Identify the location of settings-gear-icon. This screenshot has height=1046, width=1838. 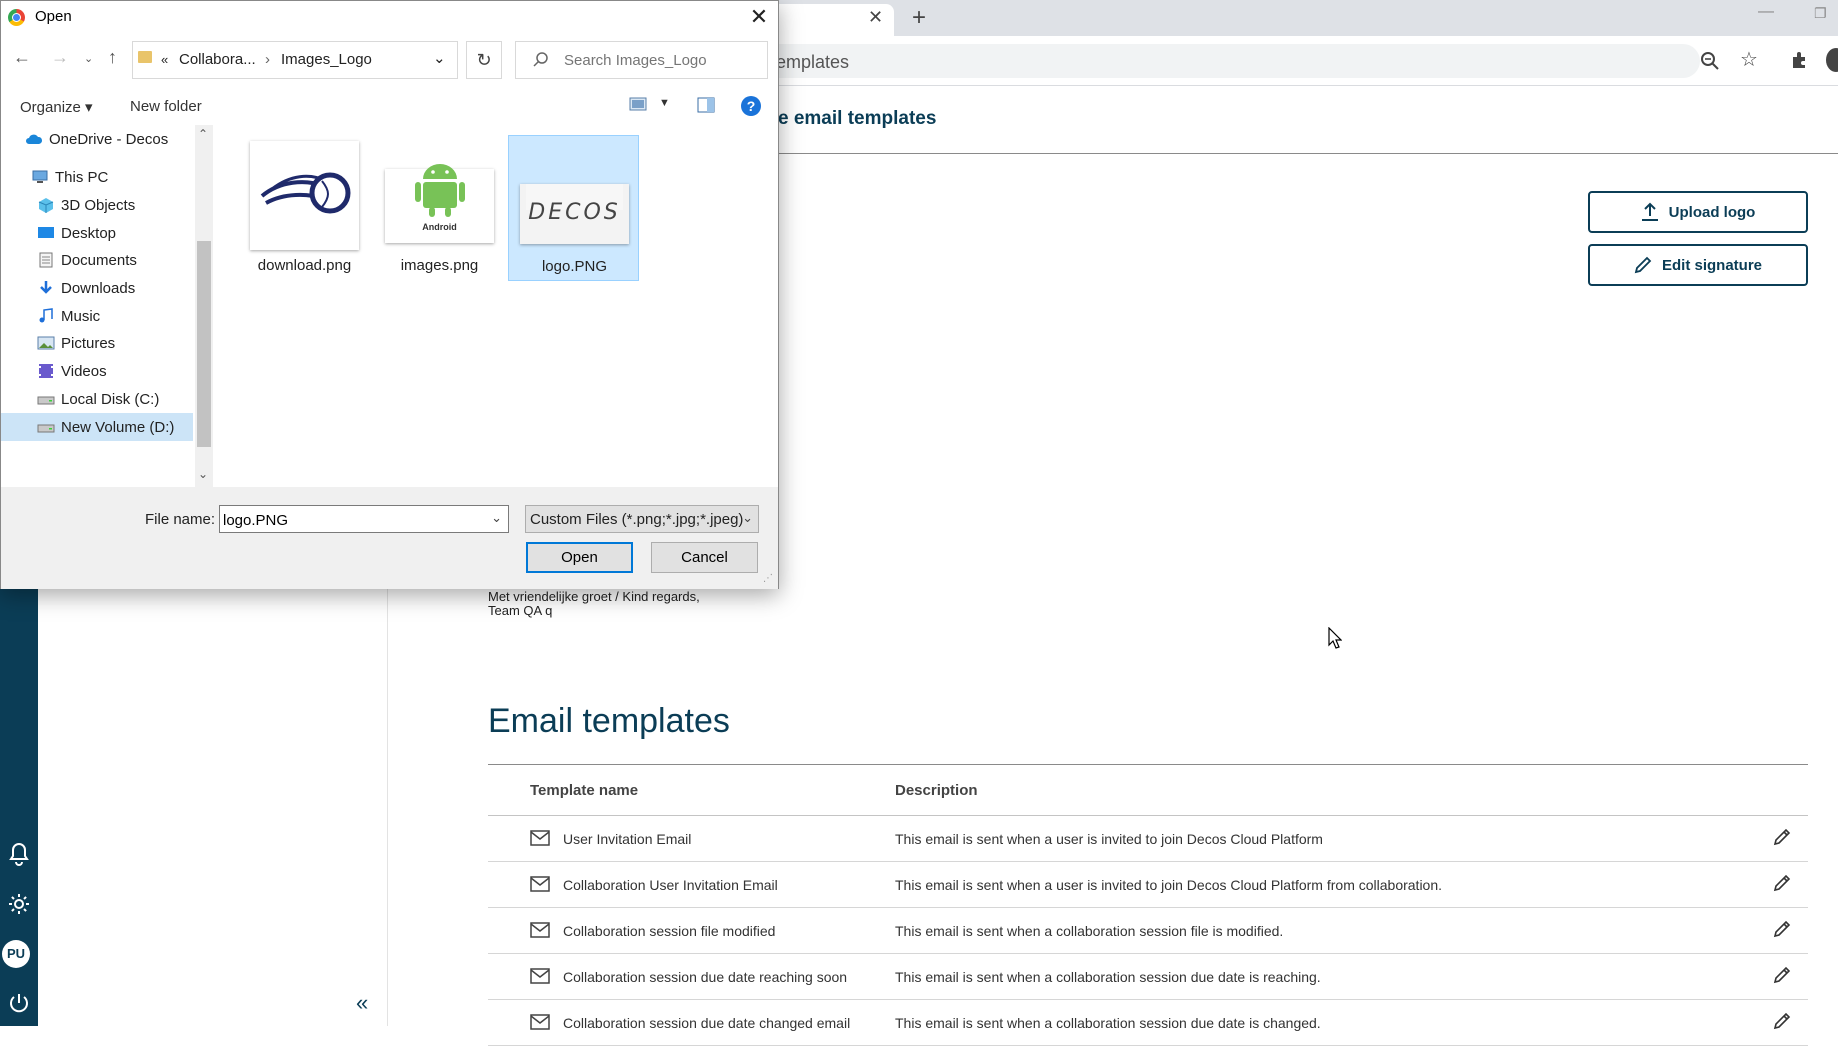
(19, 906).